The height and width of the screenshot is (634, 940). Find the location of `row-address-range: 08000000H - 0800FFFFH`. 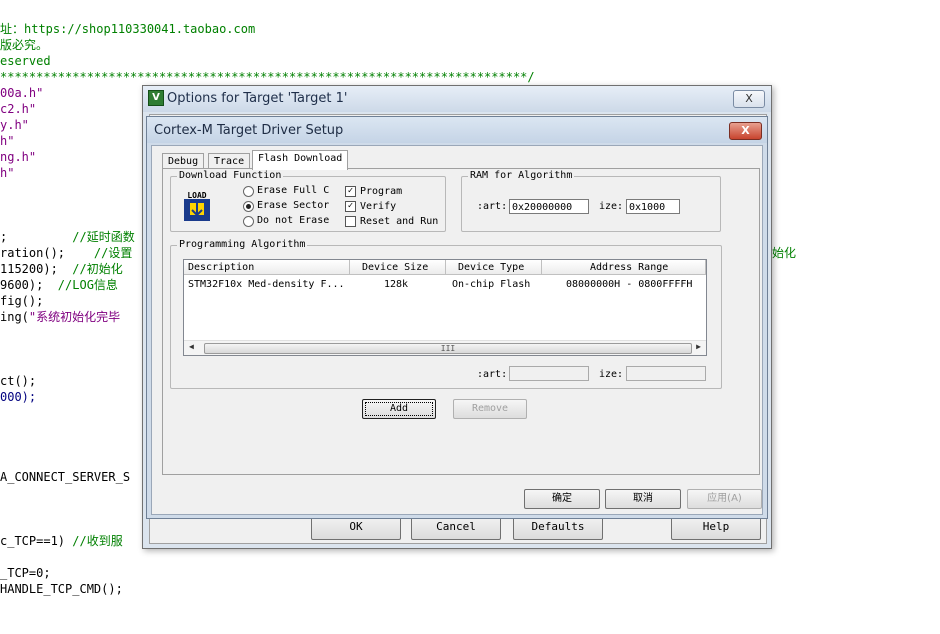

row-address-range: 08000000H - 0800FFFFH is located at coordinates (629, 284).